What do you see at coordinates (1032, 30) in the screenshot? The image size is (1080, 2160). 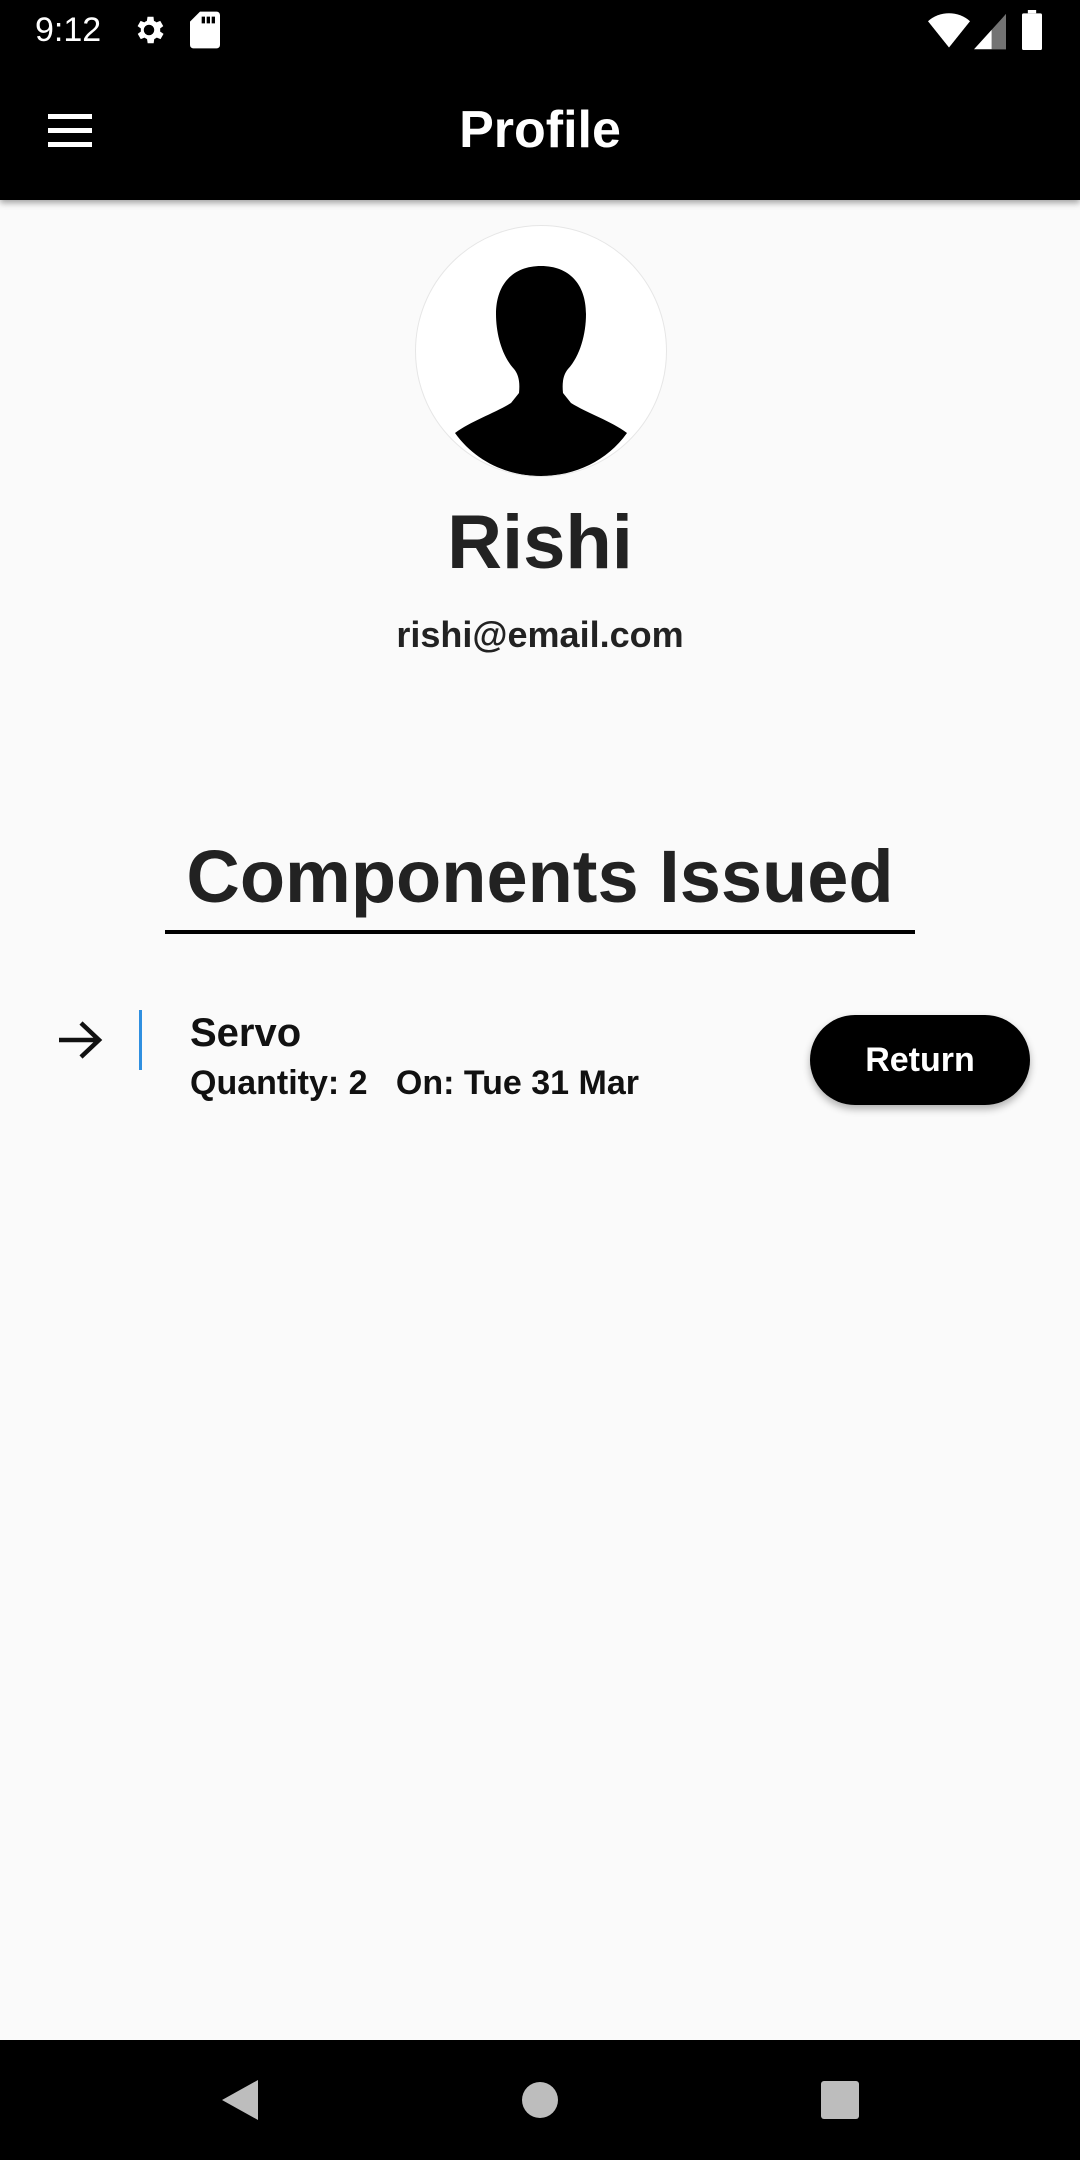 I see `battery-icon` at bounding box center [1032, 30].